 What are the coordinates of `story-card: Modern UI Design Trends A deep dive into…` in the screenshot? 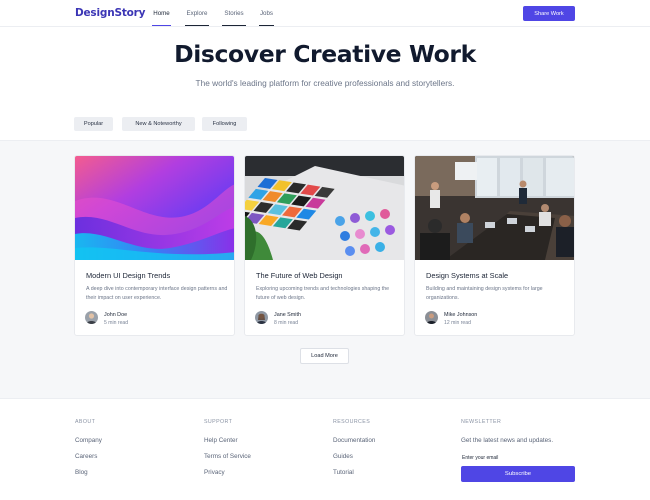 It's located at (154, 245).